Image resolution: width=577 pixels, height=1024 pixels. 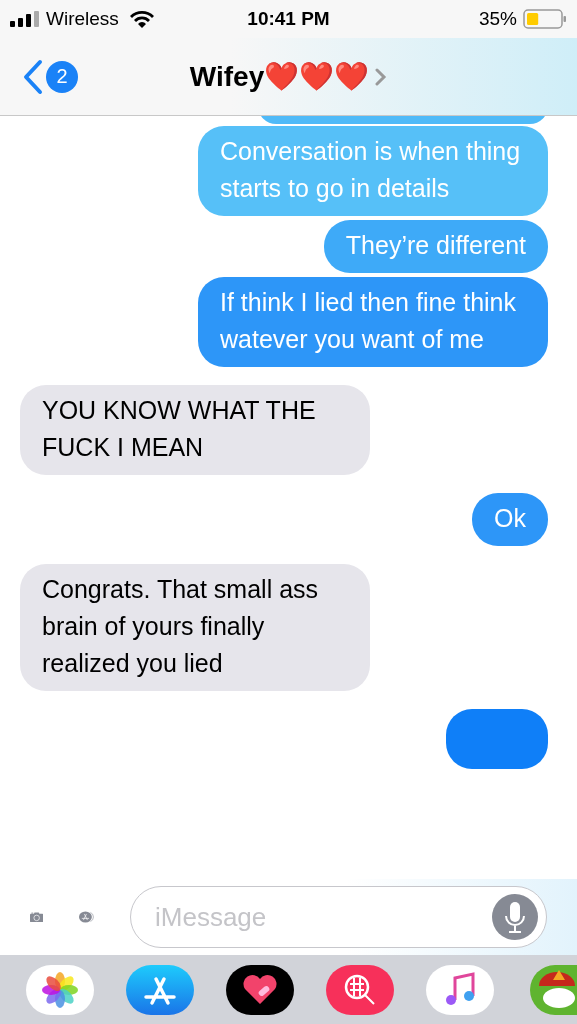 What do you see at coordinates (515, 917) in the screenshot?
I see `microphone-icon` at bounding box center [515, 917].